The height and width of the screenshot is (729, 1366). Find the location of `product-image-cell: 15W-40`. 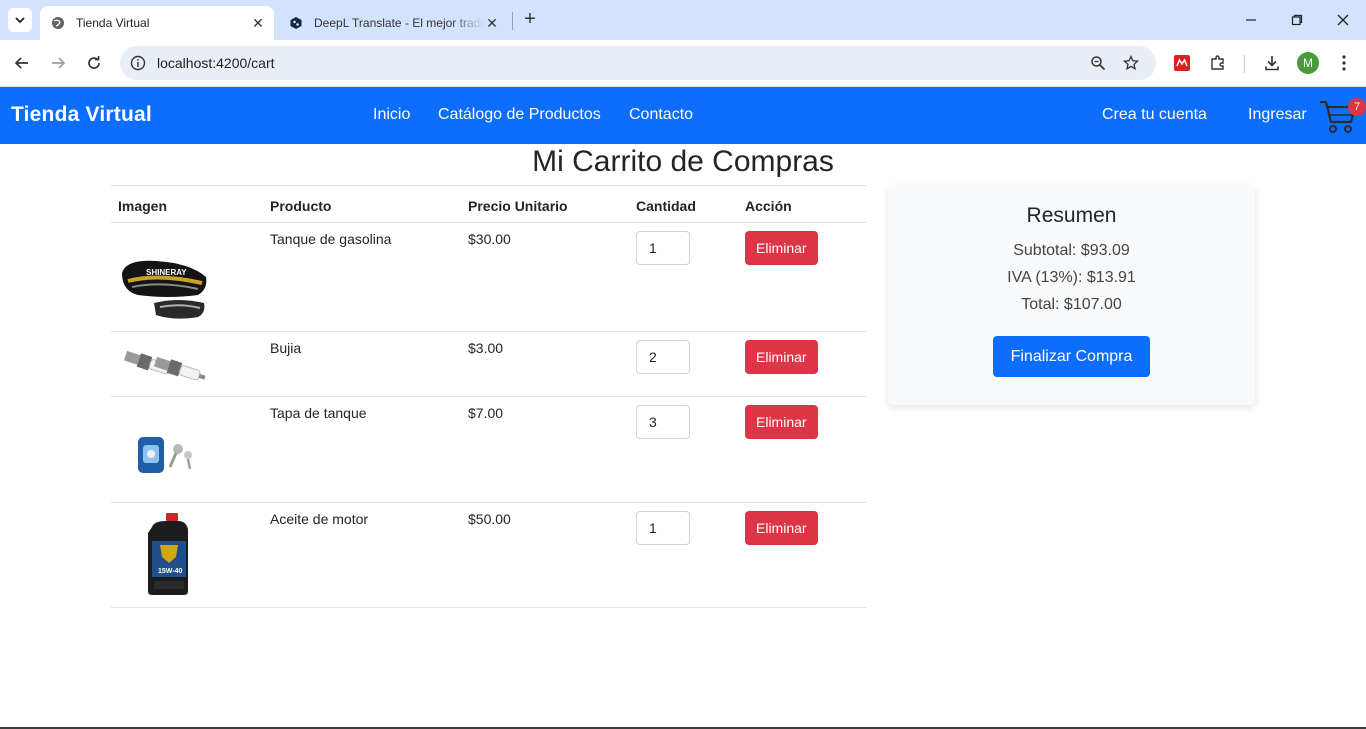

product-image-cell: 15W-40 is located at coordinates (187, 555).